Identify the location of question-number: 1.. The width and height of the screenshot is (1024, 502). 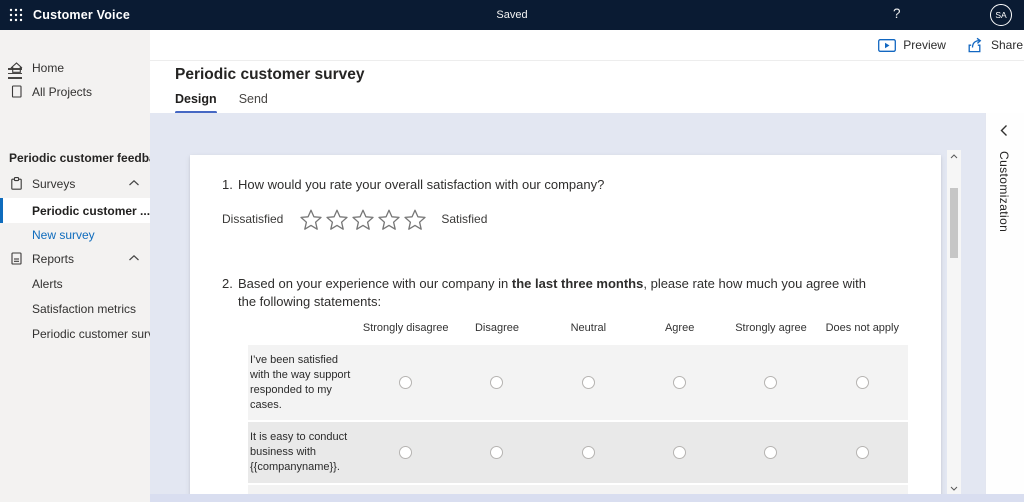
(227, 184).